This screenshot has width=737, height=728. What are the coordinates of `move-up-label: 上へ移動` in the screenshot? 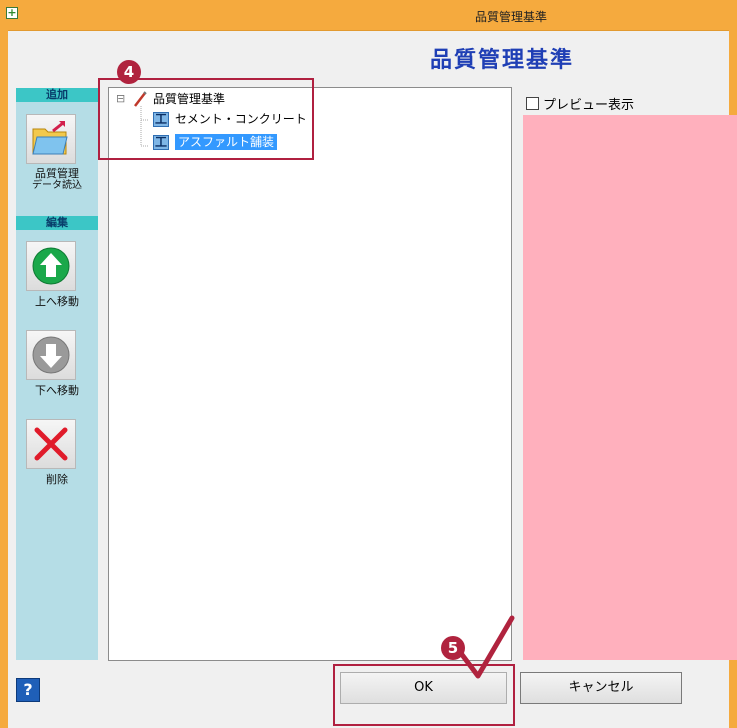 It's located at (57, 301).